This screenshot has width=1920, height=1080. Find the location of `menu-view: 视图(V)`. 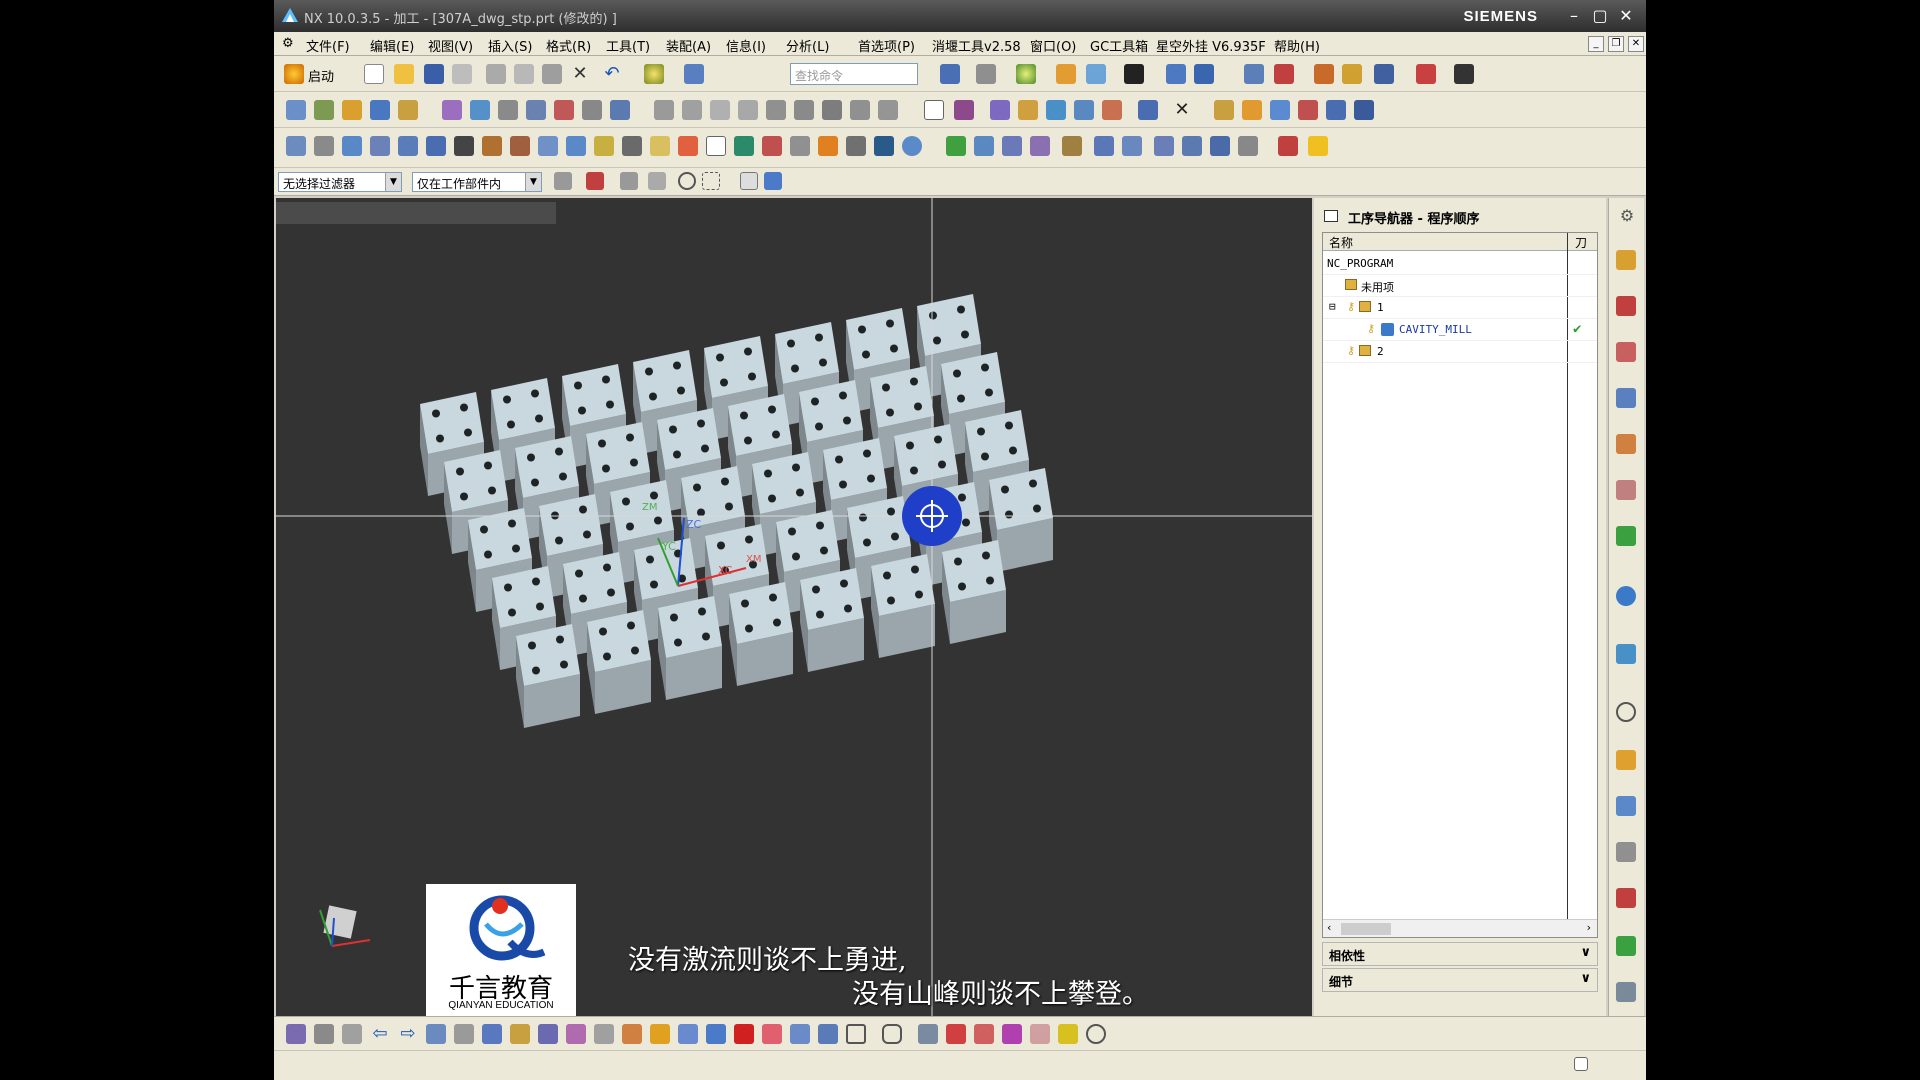

menu-view: 视图(V) is located at coordinates (450, 45).